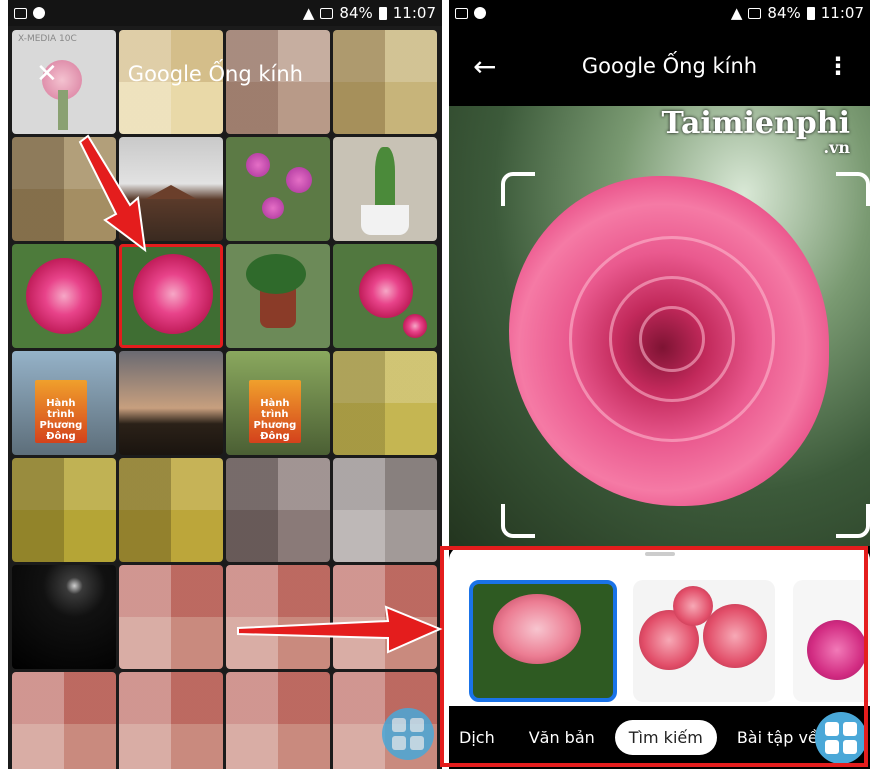  I want to click on gallery-title: Google Ống kính, so click(215, 74).